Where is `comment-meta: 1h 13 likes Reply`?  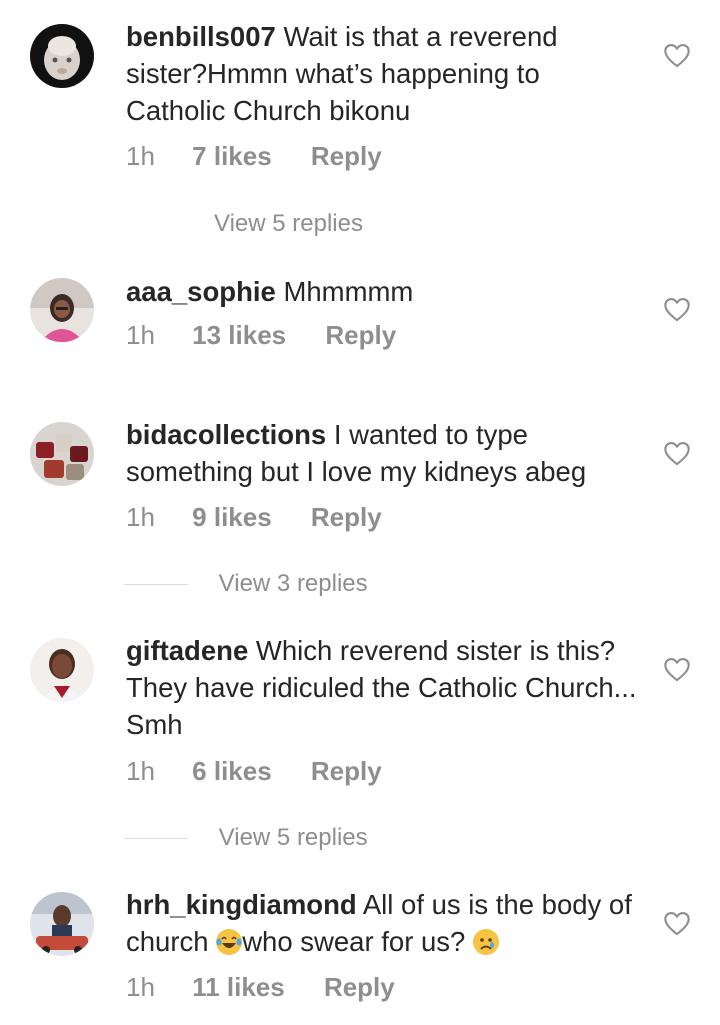
comment-meta: 1h 13 likes Reply is located at coordinates (261, 335).